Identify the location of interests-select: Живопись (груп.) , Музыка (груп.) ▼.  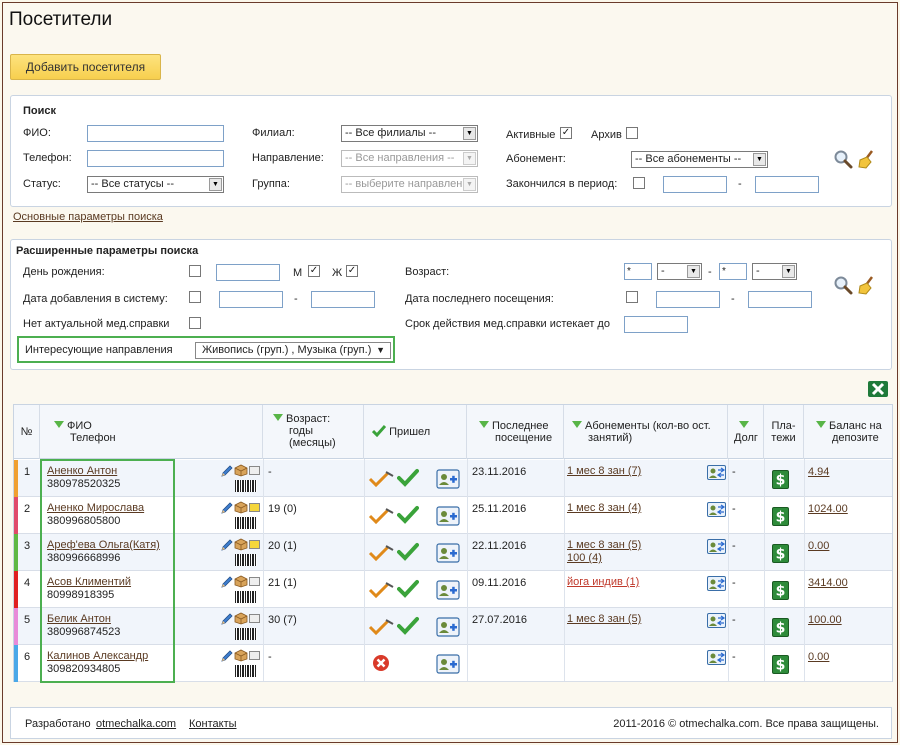
(293, 350).